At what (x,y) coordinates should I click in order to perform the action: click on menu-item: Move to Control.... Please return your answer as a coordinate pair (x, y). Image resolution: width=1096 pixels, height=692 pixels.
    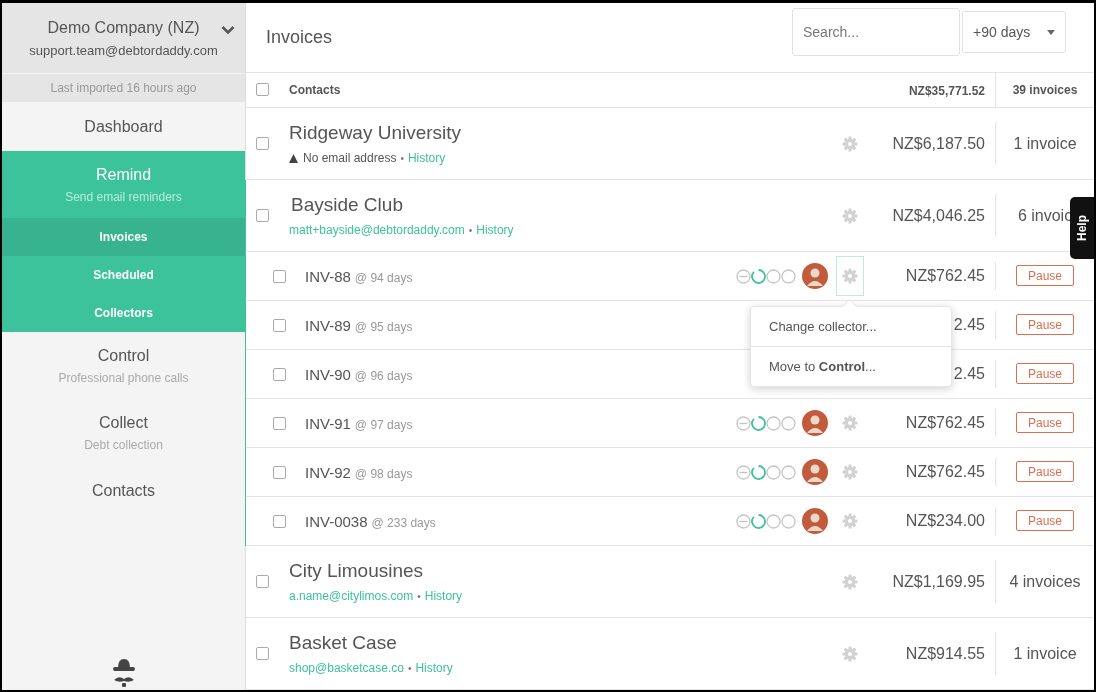
    Looking at the image, I should click on (851, 366).